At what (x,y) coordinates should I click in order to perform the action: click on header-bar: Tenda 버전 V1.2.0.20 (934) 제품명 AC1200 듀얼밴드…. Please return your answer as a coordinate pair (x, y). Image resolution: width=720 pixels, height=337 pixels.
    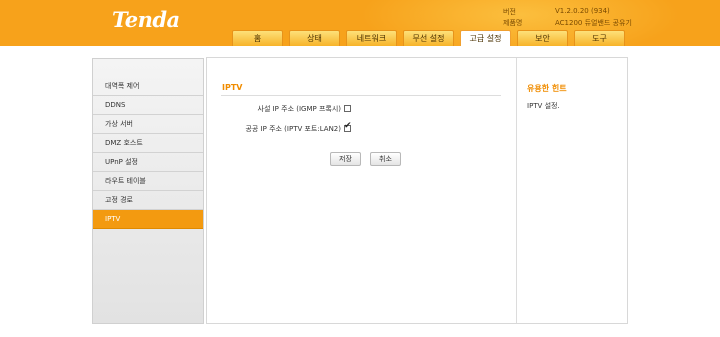
    Looking at the image, I should click on (360, 23).